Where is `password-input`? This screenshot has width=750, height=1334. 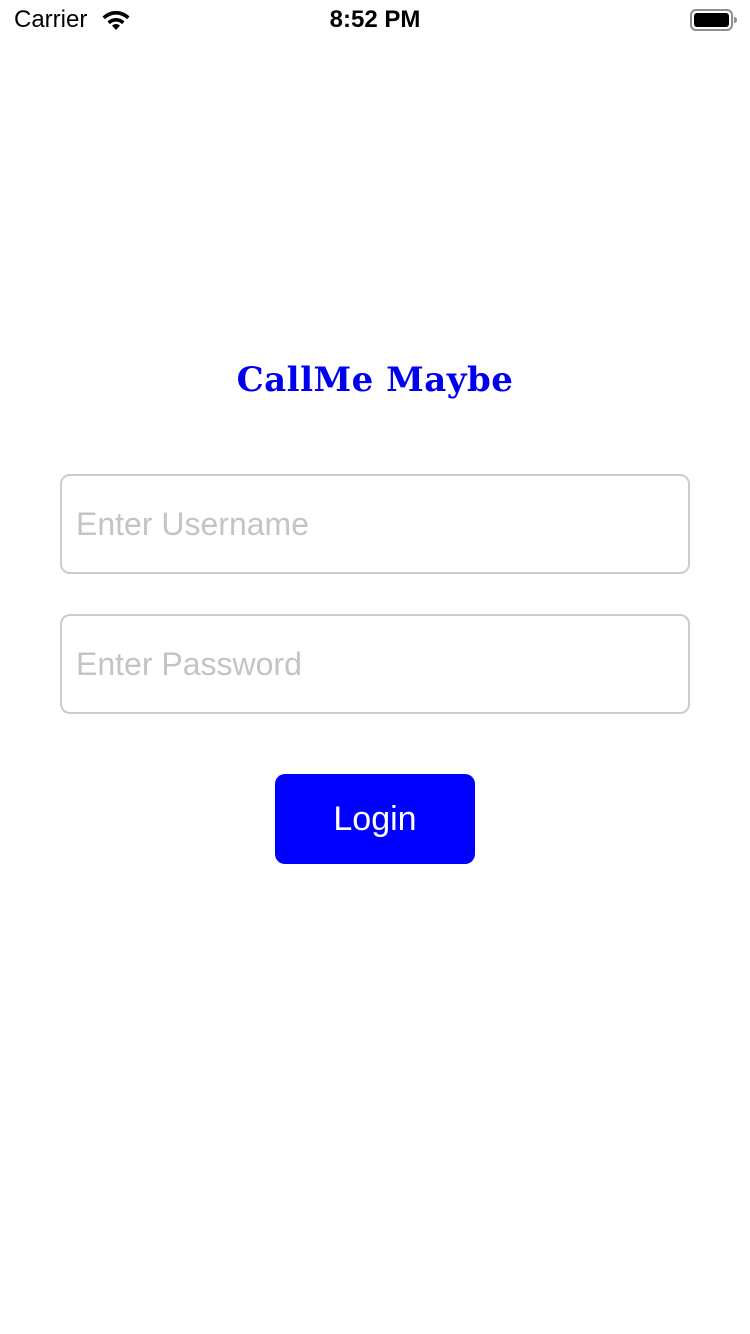 password-input is located at coordinates (375, 664).